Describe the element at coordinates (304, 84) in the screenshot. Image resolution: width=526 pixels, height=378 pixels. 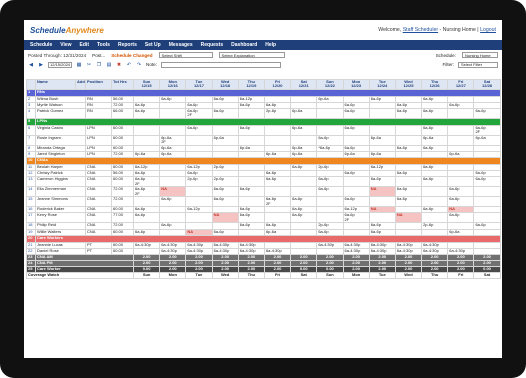
I see `day-header: Sat 12/21` at that location.